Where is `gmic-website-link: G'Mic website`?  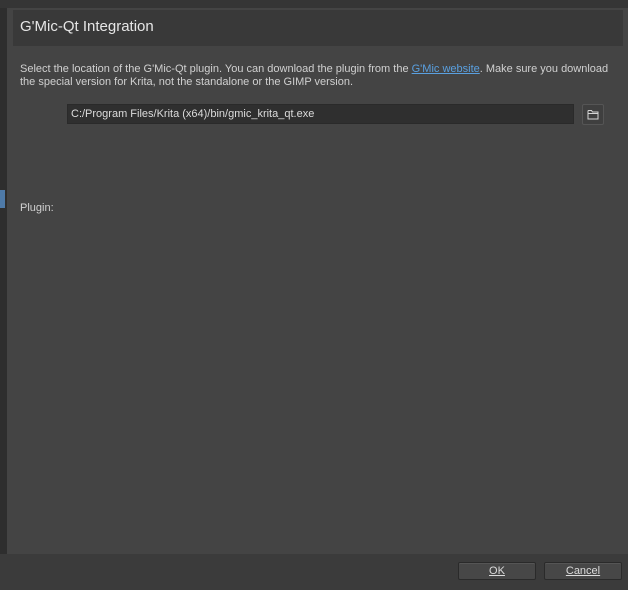 gmic-website-link: G'Mic website is located at coordinates (446, 69).